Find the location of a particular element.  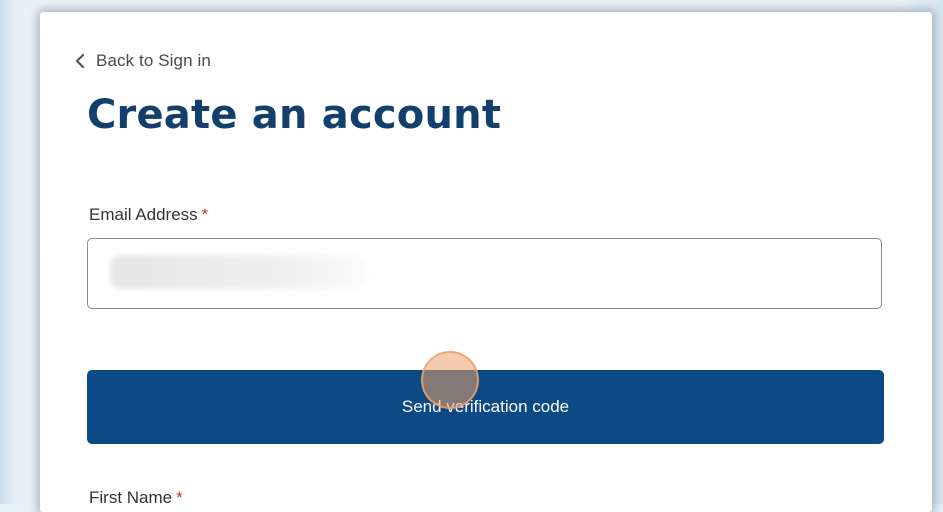

send-verification-code-button: Send verification code is located at coordinates (485, 407).